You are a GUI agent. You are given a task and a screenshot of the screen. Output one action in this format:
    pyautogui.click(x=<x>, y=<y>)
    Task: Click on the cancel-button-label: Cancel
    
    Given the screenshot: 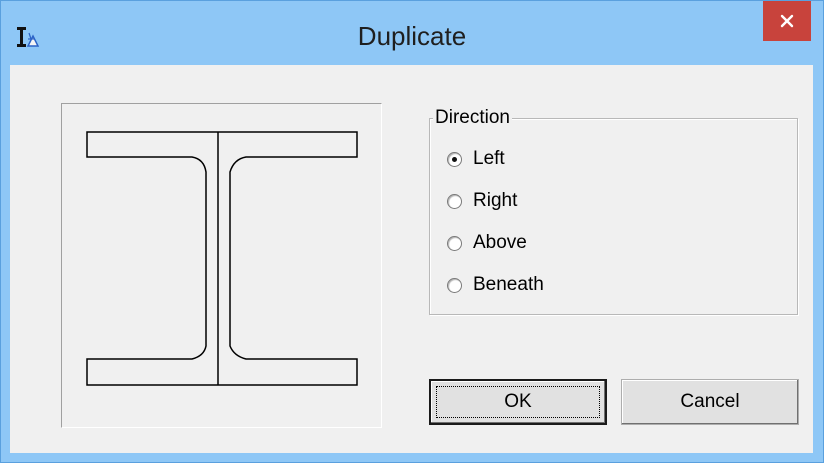 What is the action you would take?
    pyautogui.click(x=710, y=401)
    